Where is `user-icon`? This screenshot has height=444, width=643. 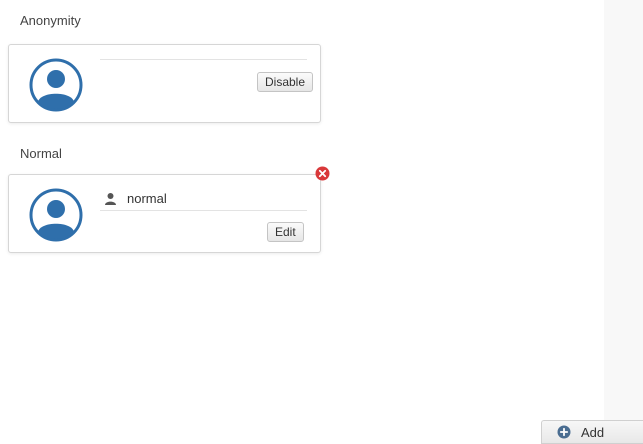 user-icon is located at coordinates (110, 199).